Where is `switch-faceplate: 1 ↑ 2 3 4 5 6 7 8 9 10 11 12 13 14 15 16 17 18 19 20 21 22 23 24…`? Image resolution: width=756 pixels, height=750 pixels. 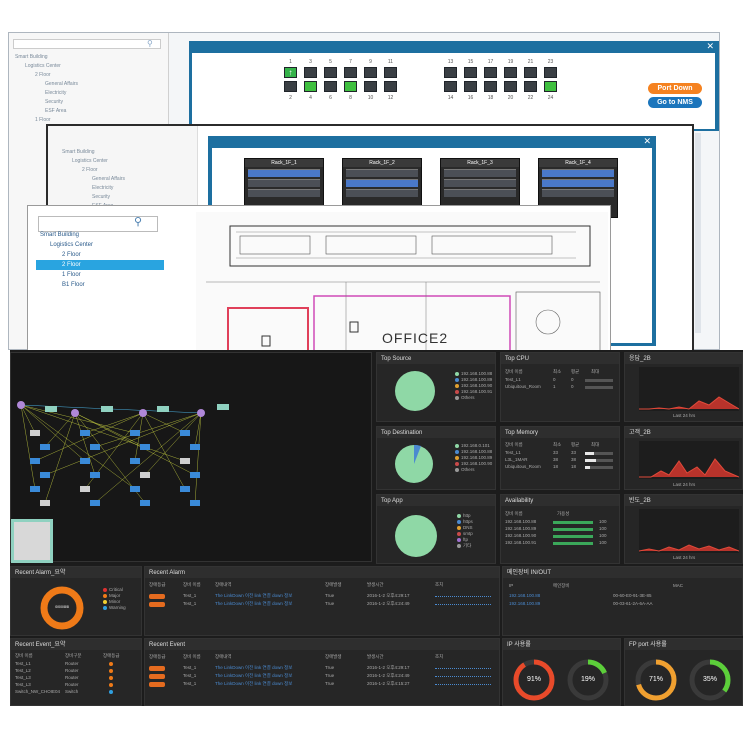
switch-faceplate: 1 ↑ 2 3 4 5 6 7 8 9 10 11 12 13 14 15 16 17 18 19 20 21 22 23 24… is located at coordinates (453, 91).